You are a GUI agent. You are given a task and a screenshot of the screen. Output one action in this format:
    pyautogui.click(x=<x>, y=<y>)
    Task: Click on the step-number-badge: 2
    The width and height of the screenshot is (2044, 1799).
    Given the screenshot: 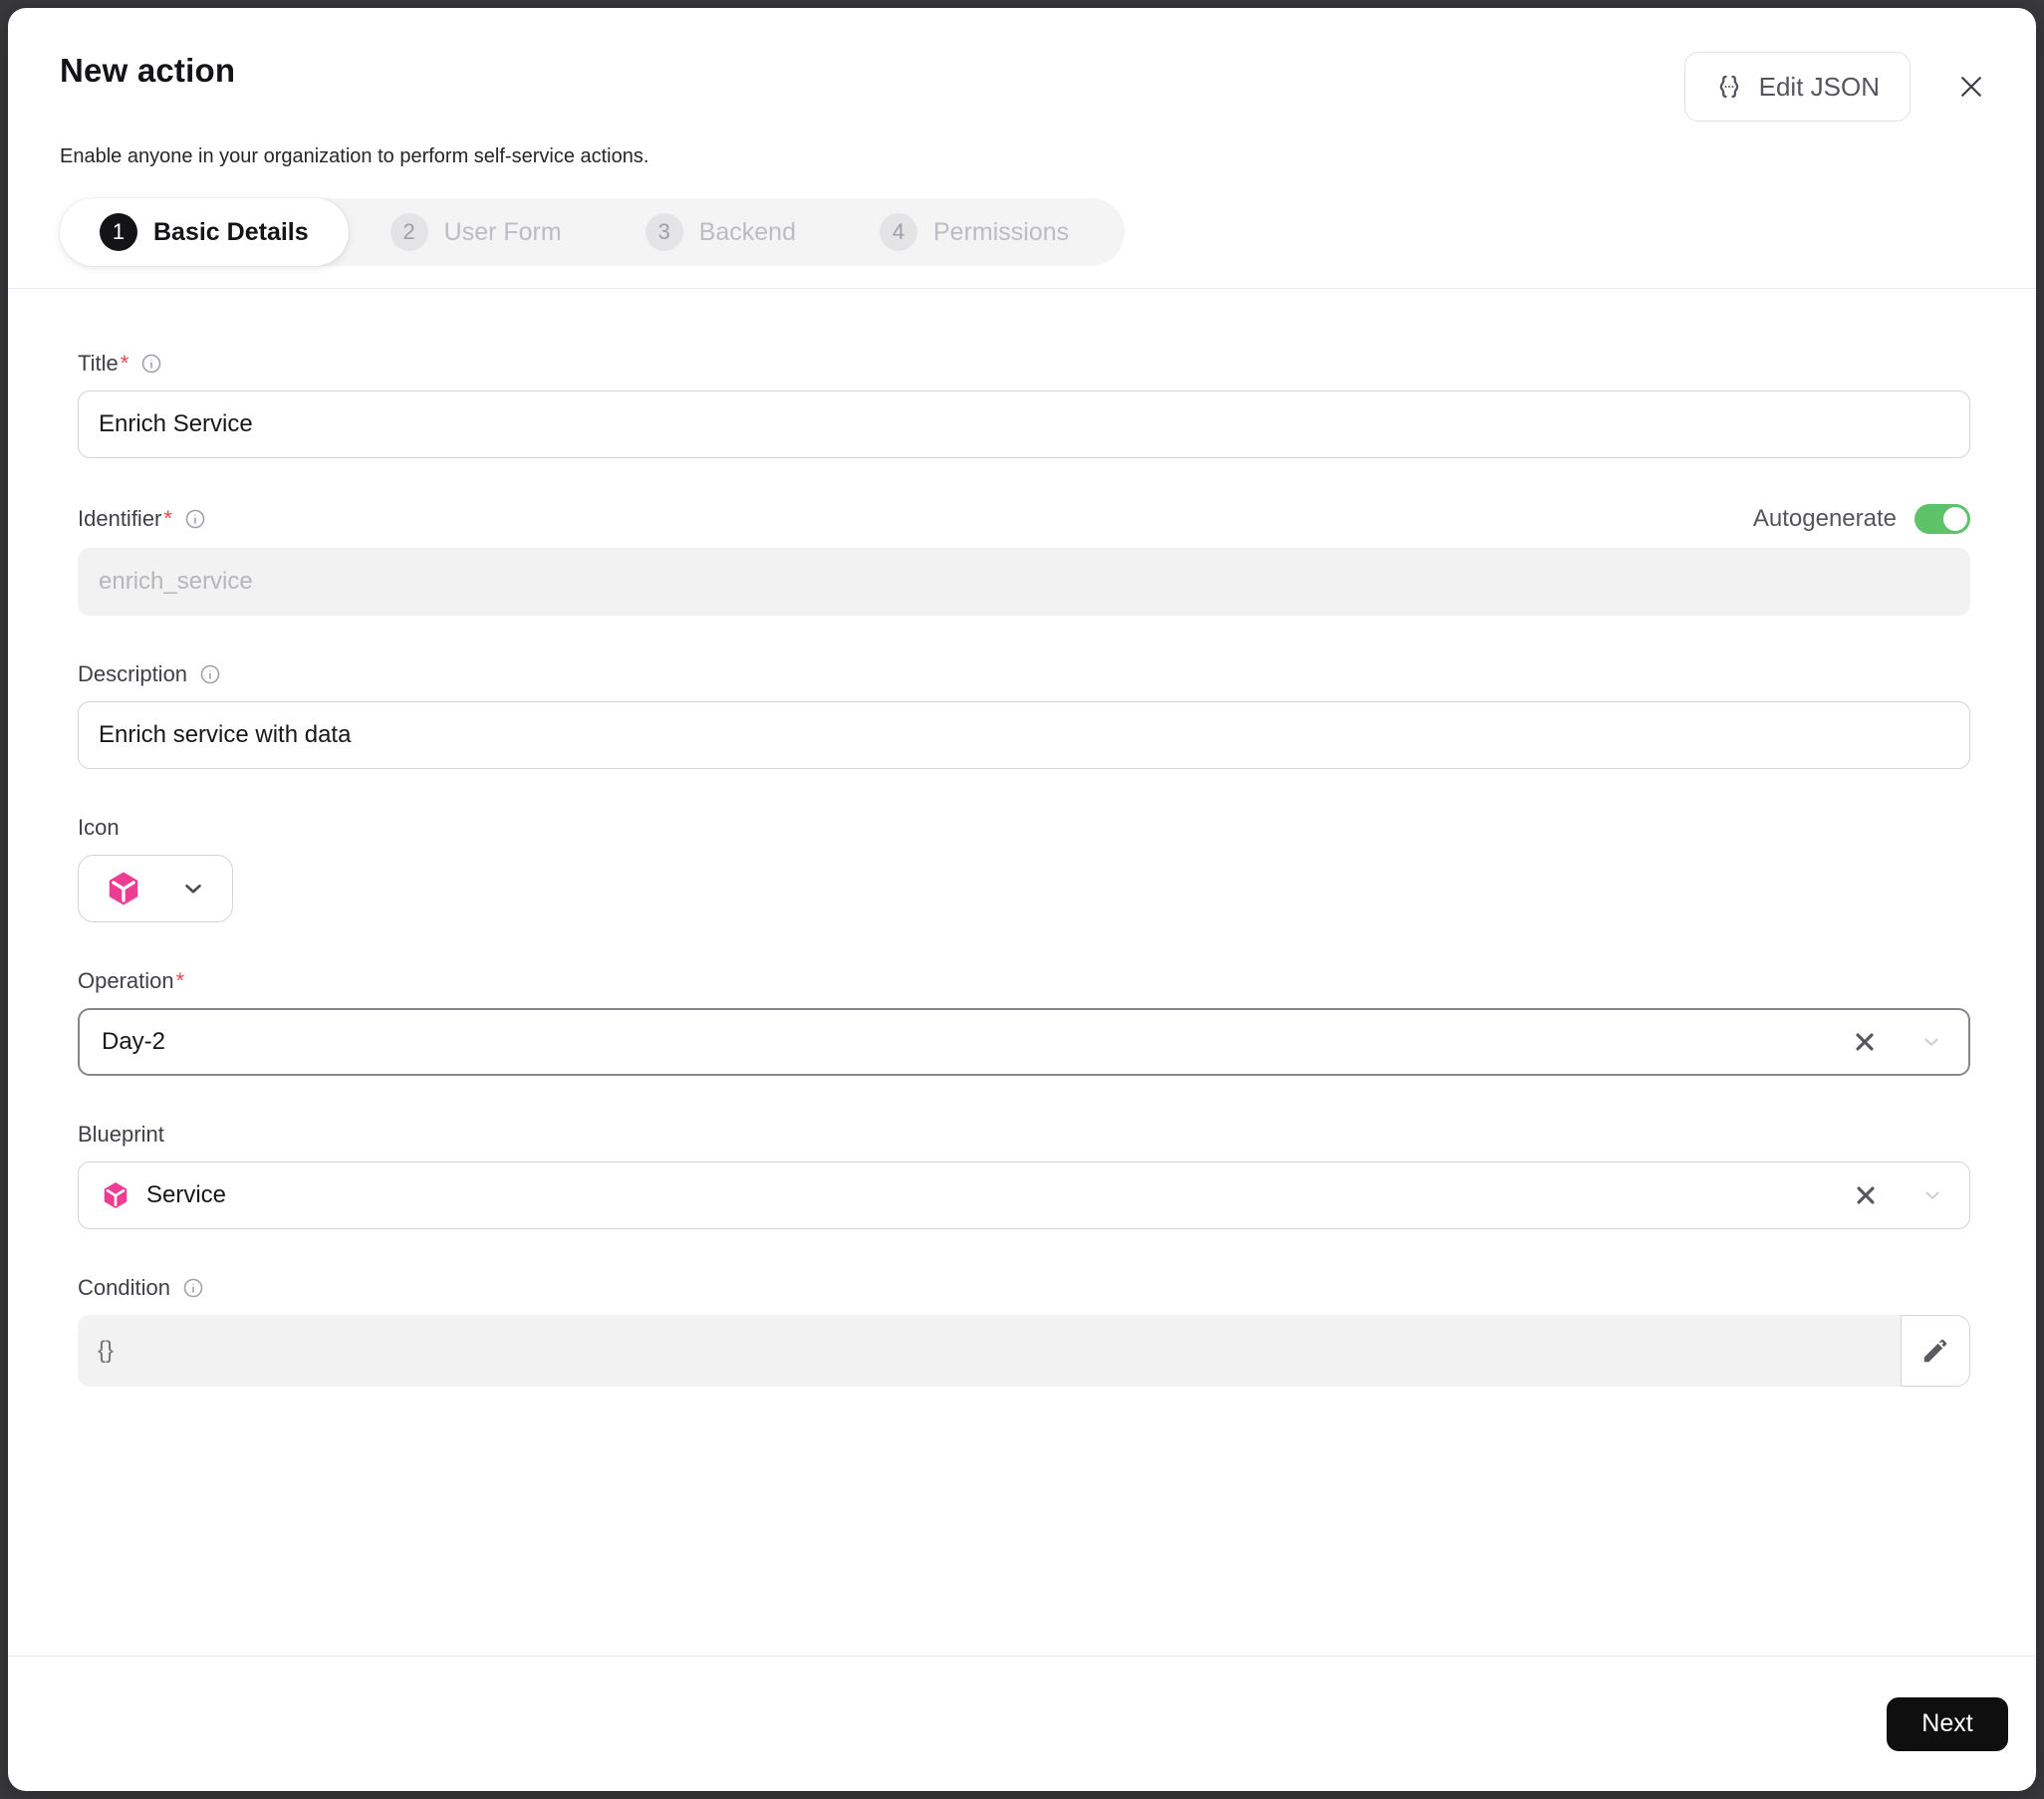 What is the action you would take?
    pyautogui.click(x=409, y=232)
    